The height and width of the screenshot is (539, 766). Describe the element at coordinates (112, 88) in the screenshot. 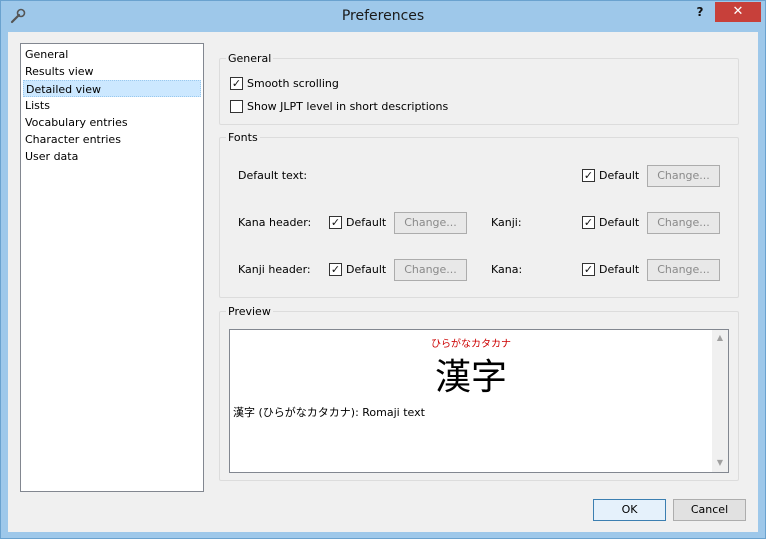

I see `nav-item-detailed-view: Detailed view` at that location.